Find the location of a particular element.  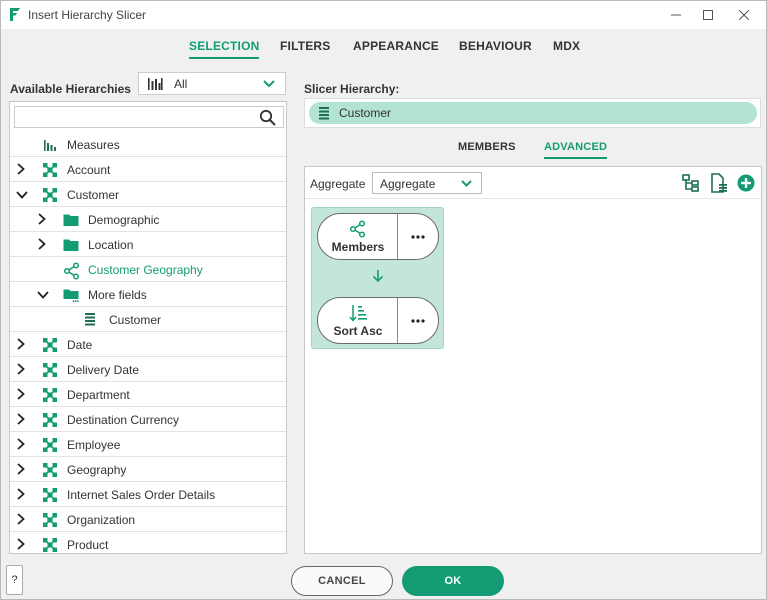

sort-asc-node: Sort Asc is located at coordinates (378, 320).